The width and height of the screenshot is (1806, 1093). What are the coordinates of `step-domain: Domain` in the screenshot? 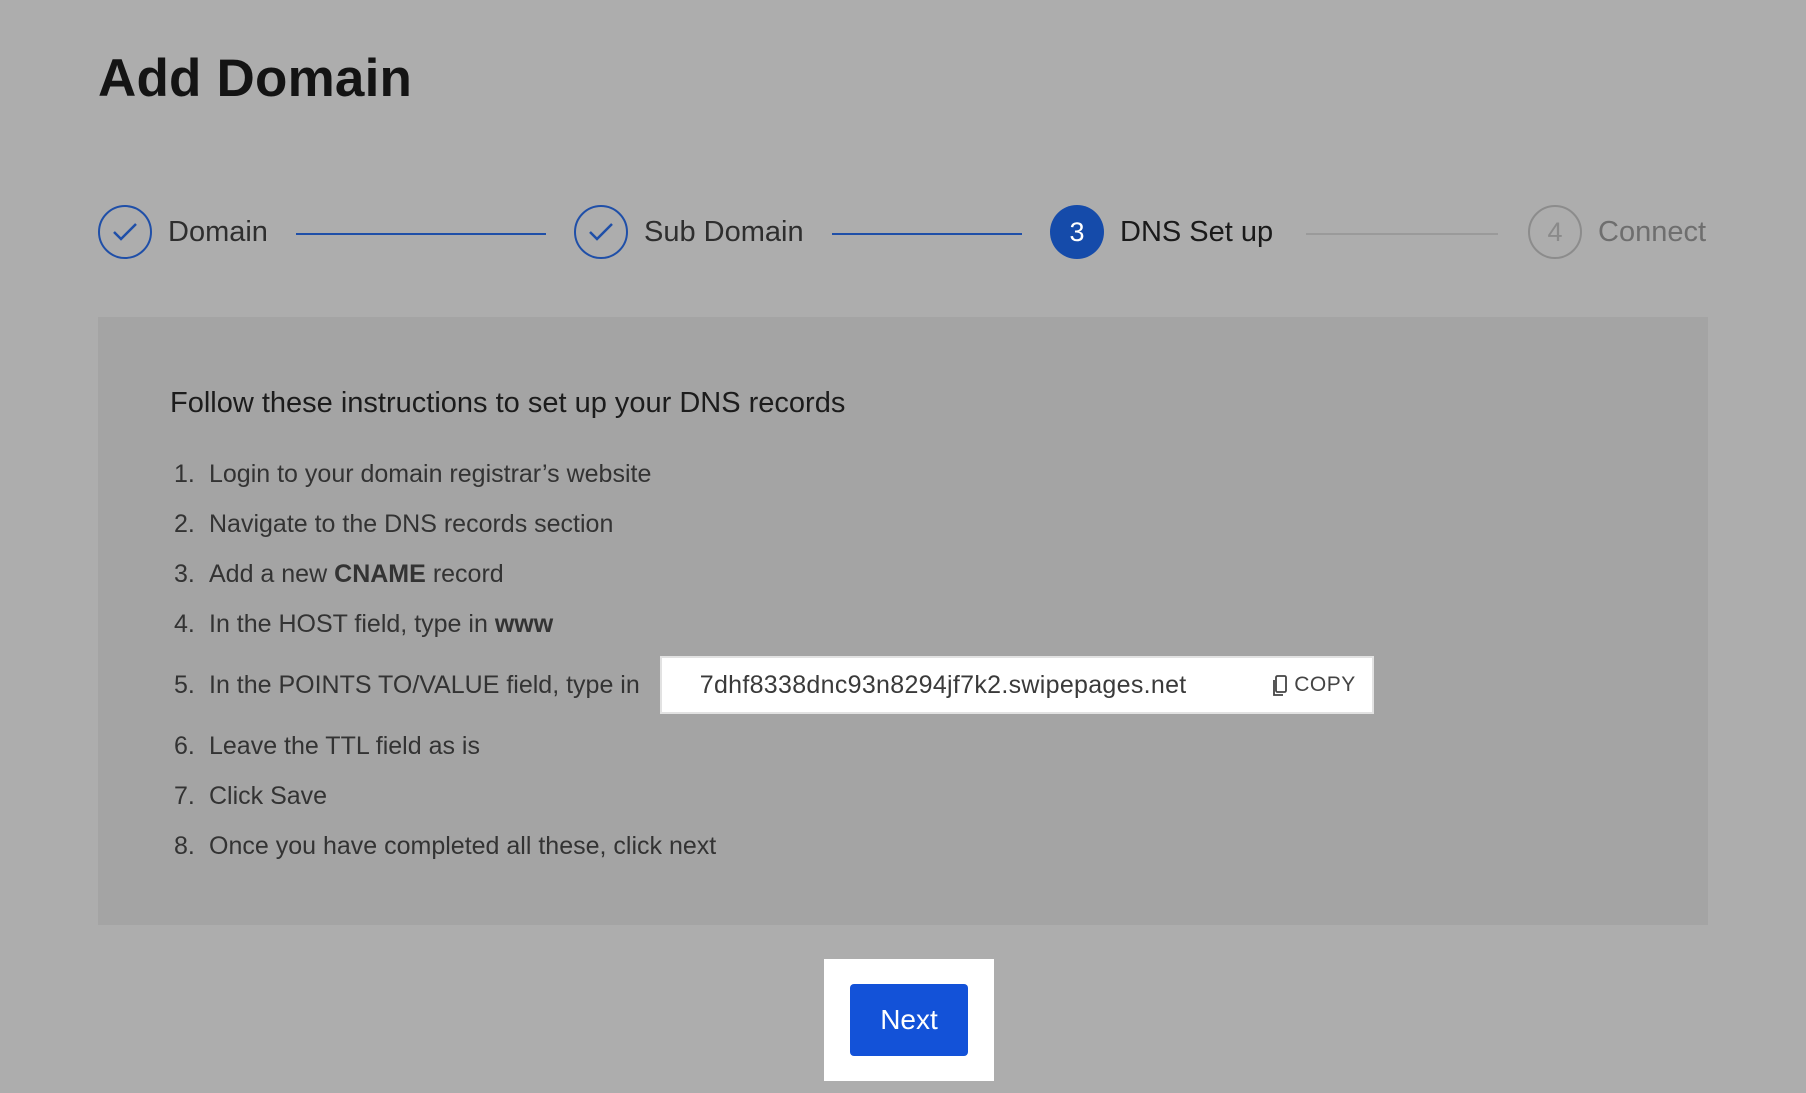 It's located at (183, 232).